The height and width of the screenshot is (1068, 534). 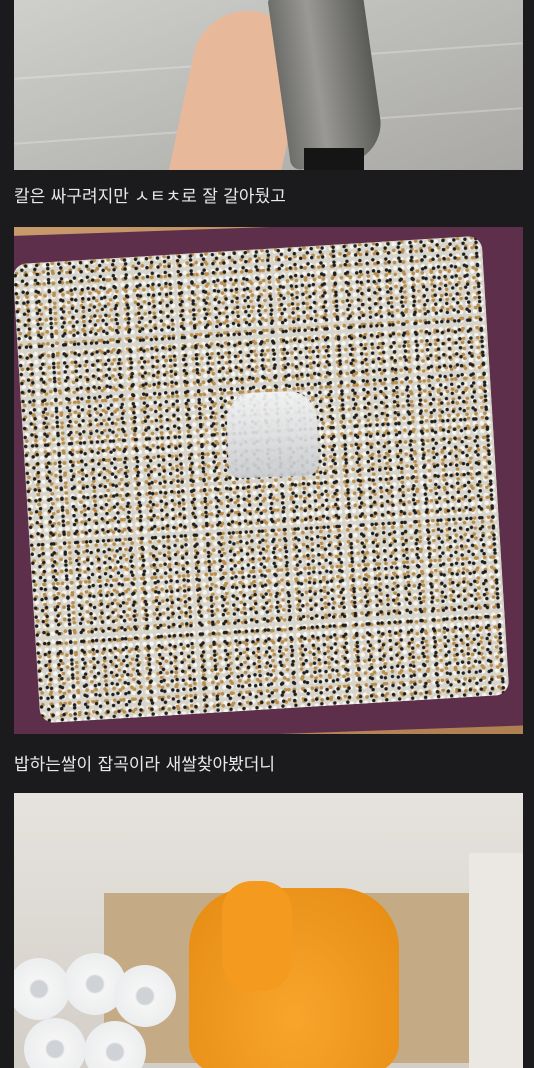 What do you see at coordinates (294, 978) in the screenshot?
I see `rice-bag` at bounding box center [294, 978].